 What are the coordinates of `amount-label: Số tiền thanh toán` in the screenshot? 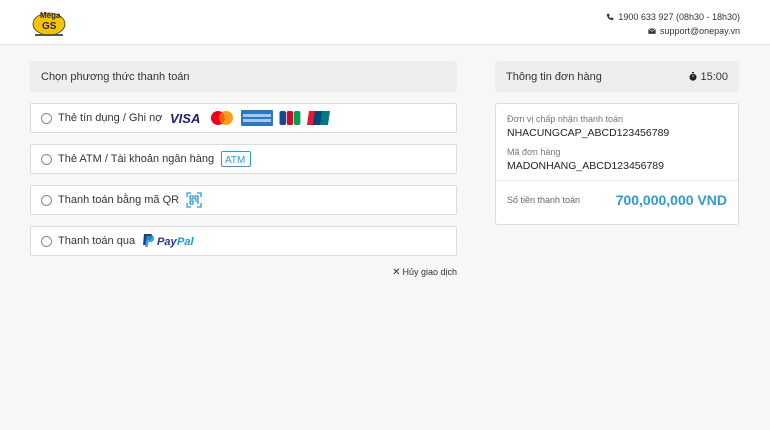 It's located at (544, 200).